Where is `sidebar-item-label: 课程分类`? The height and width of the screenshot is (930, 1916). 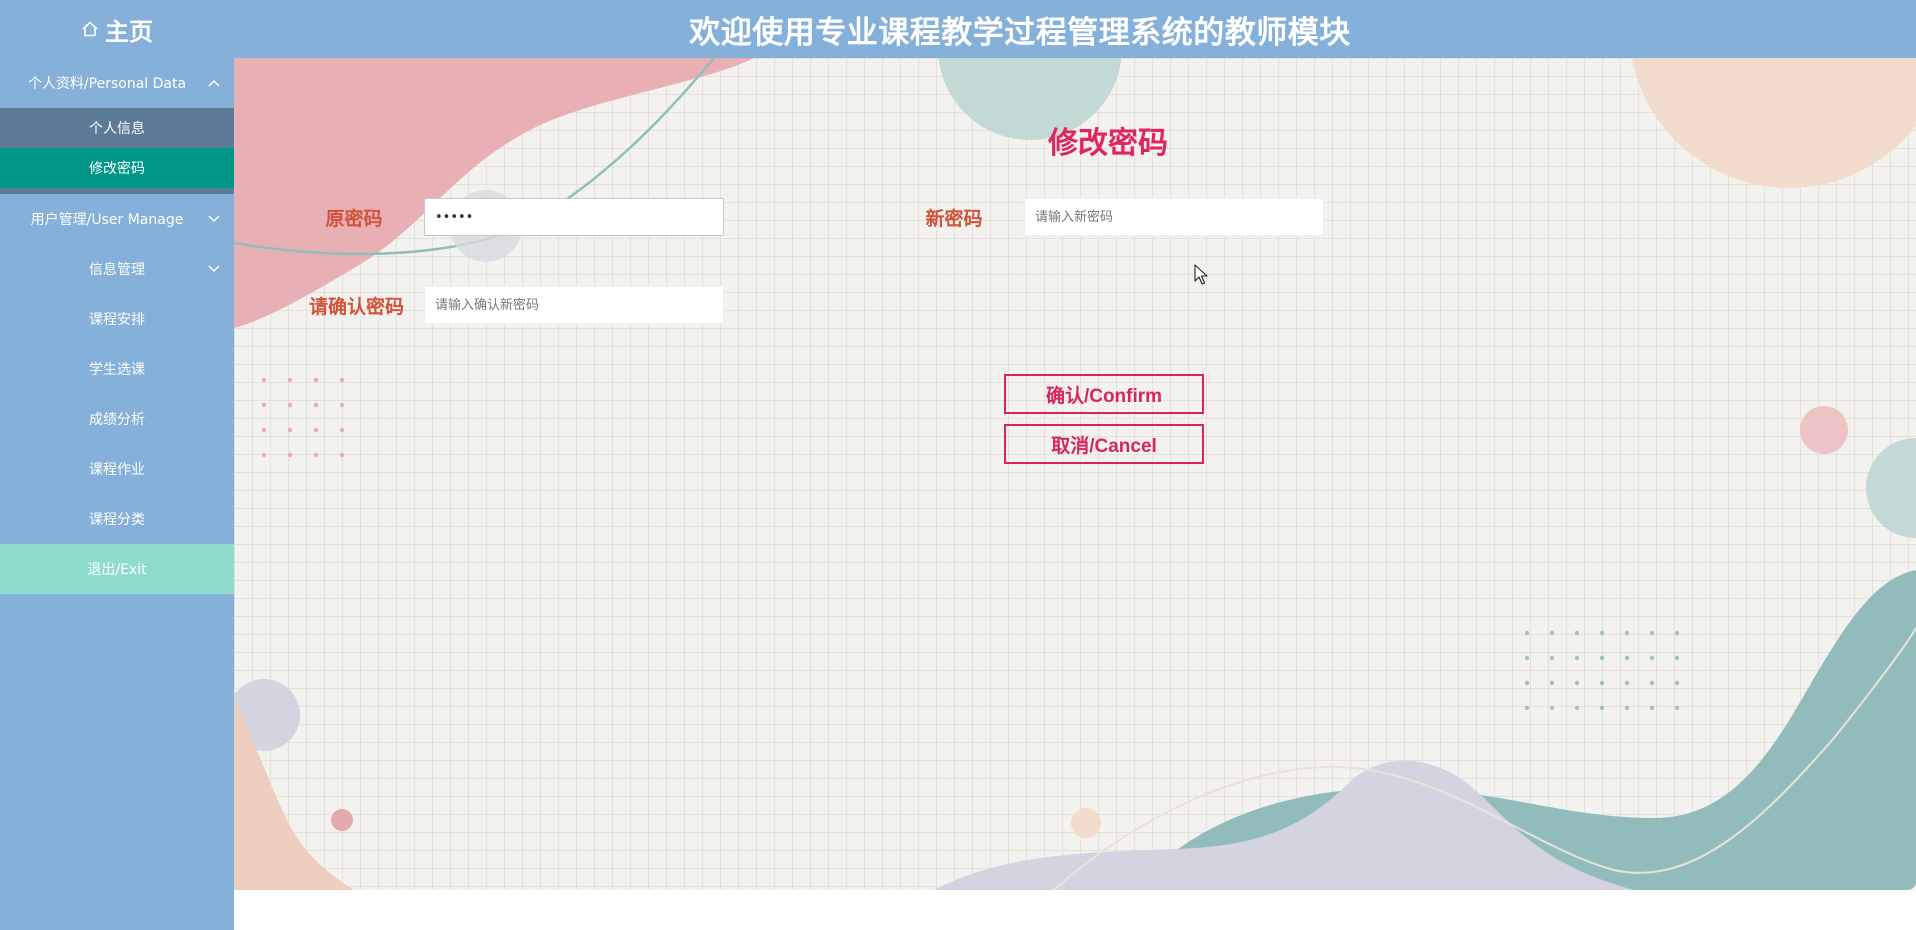 sidebar-item-label: 课程分类 is located at coordinates (117, 520).